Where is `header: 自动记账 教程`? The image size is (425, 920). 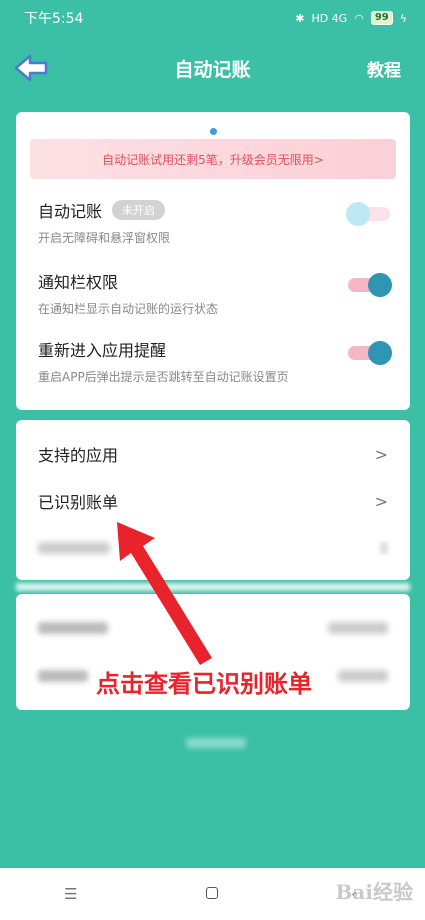
header: 自动记账 教程 is located at coordinates (212, 68).